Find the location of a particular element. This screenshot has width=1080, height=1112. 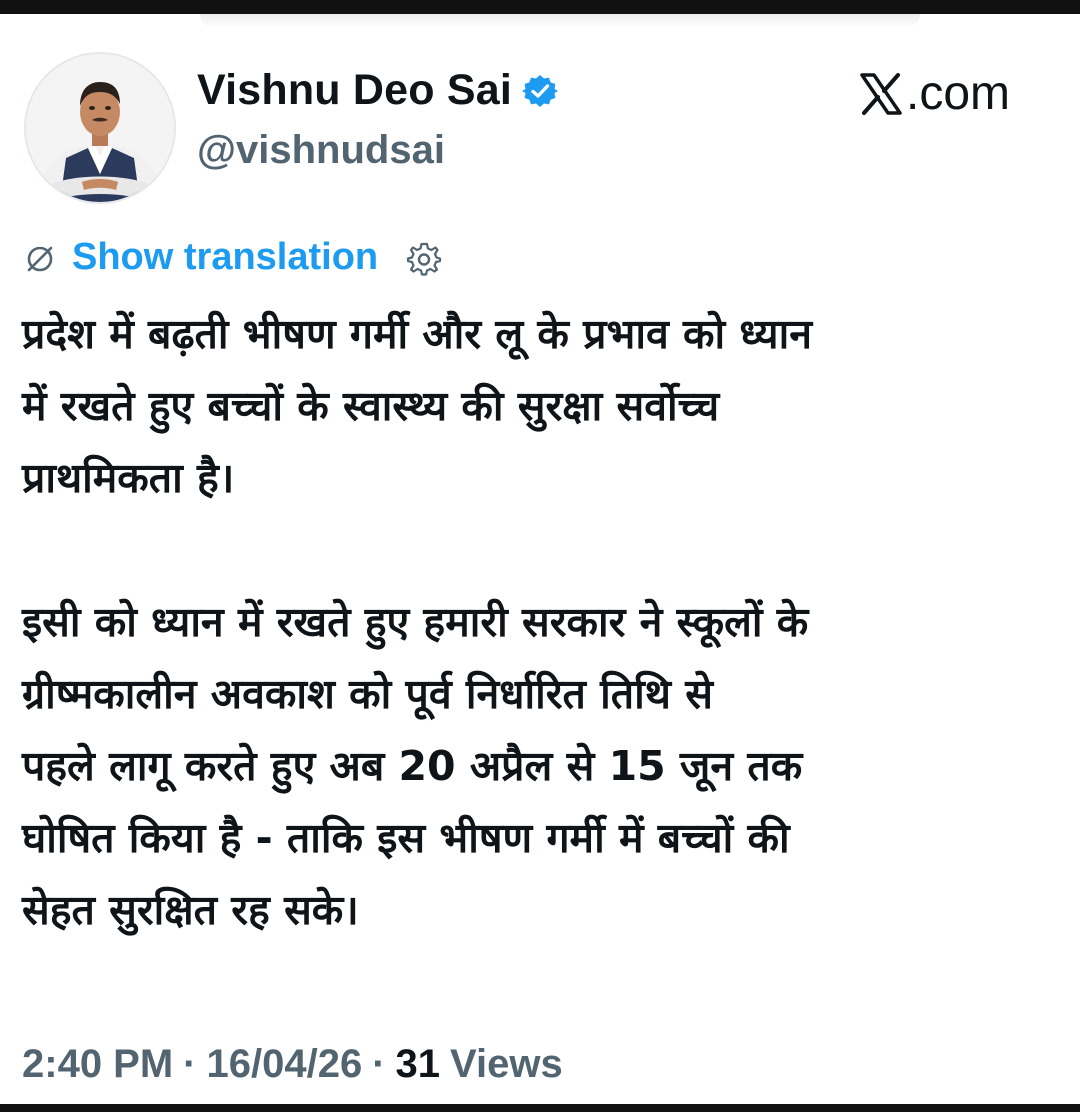

avatar-portrait is located at coordinates (100, 128).